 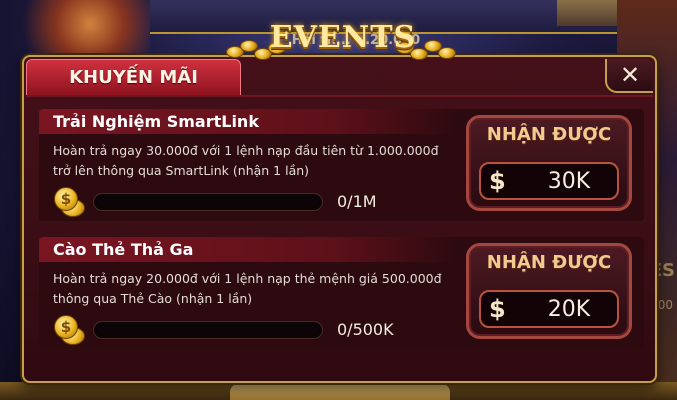 I want to click on lobby-bottom-button, so click(x=340, y=392).